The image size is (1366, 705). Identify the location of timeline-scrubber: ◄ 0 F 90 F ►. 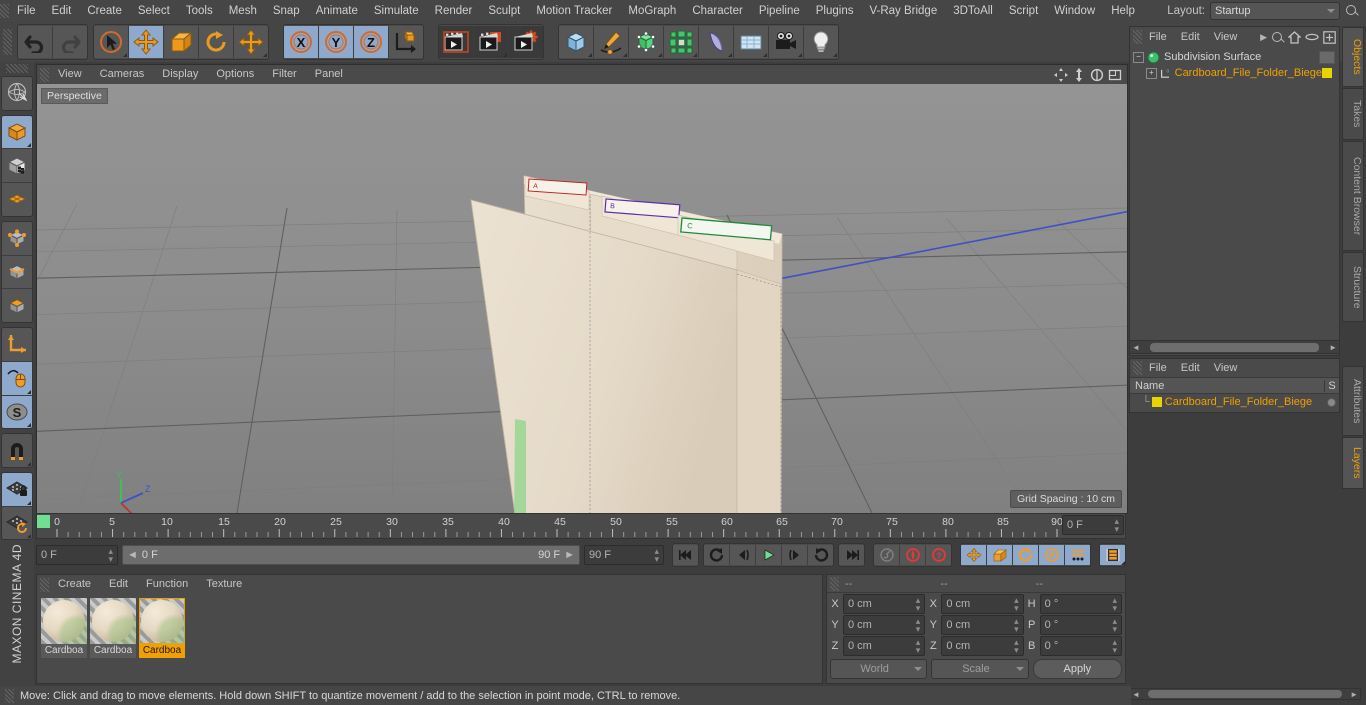
(351, 555).